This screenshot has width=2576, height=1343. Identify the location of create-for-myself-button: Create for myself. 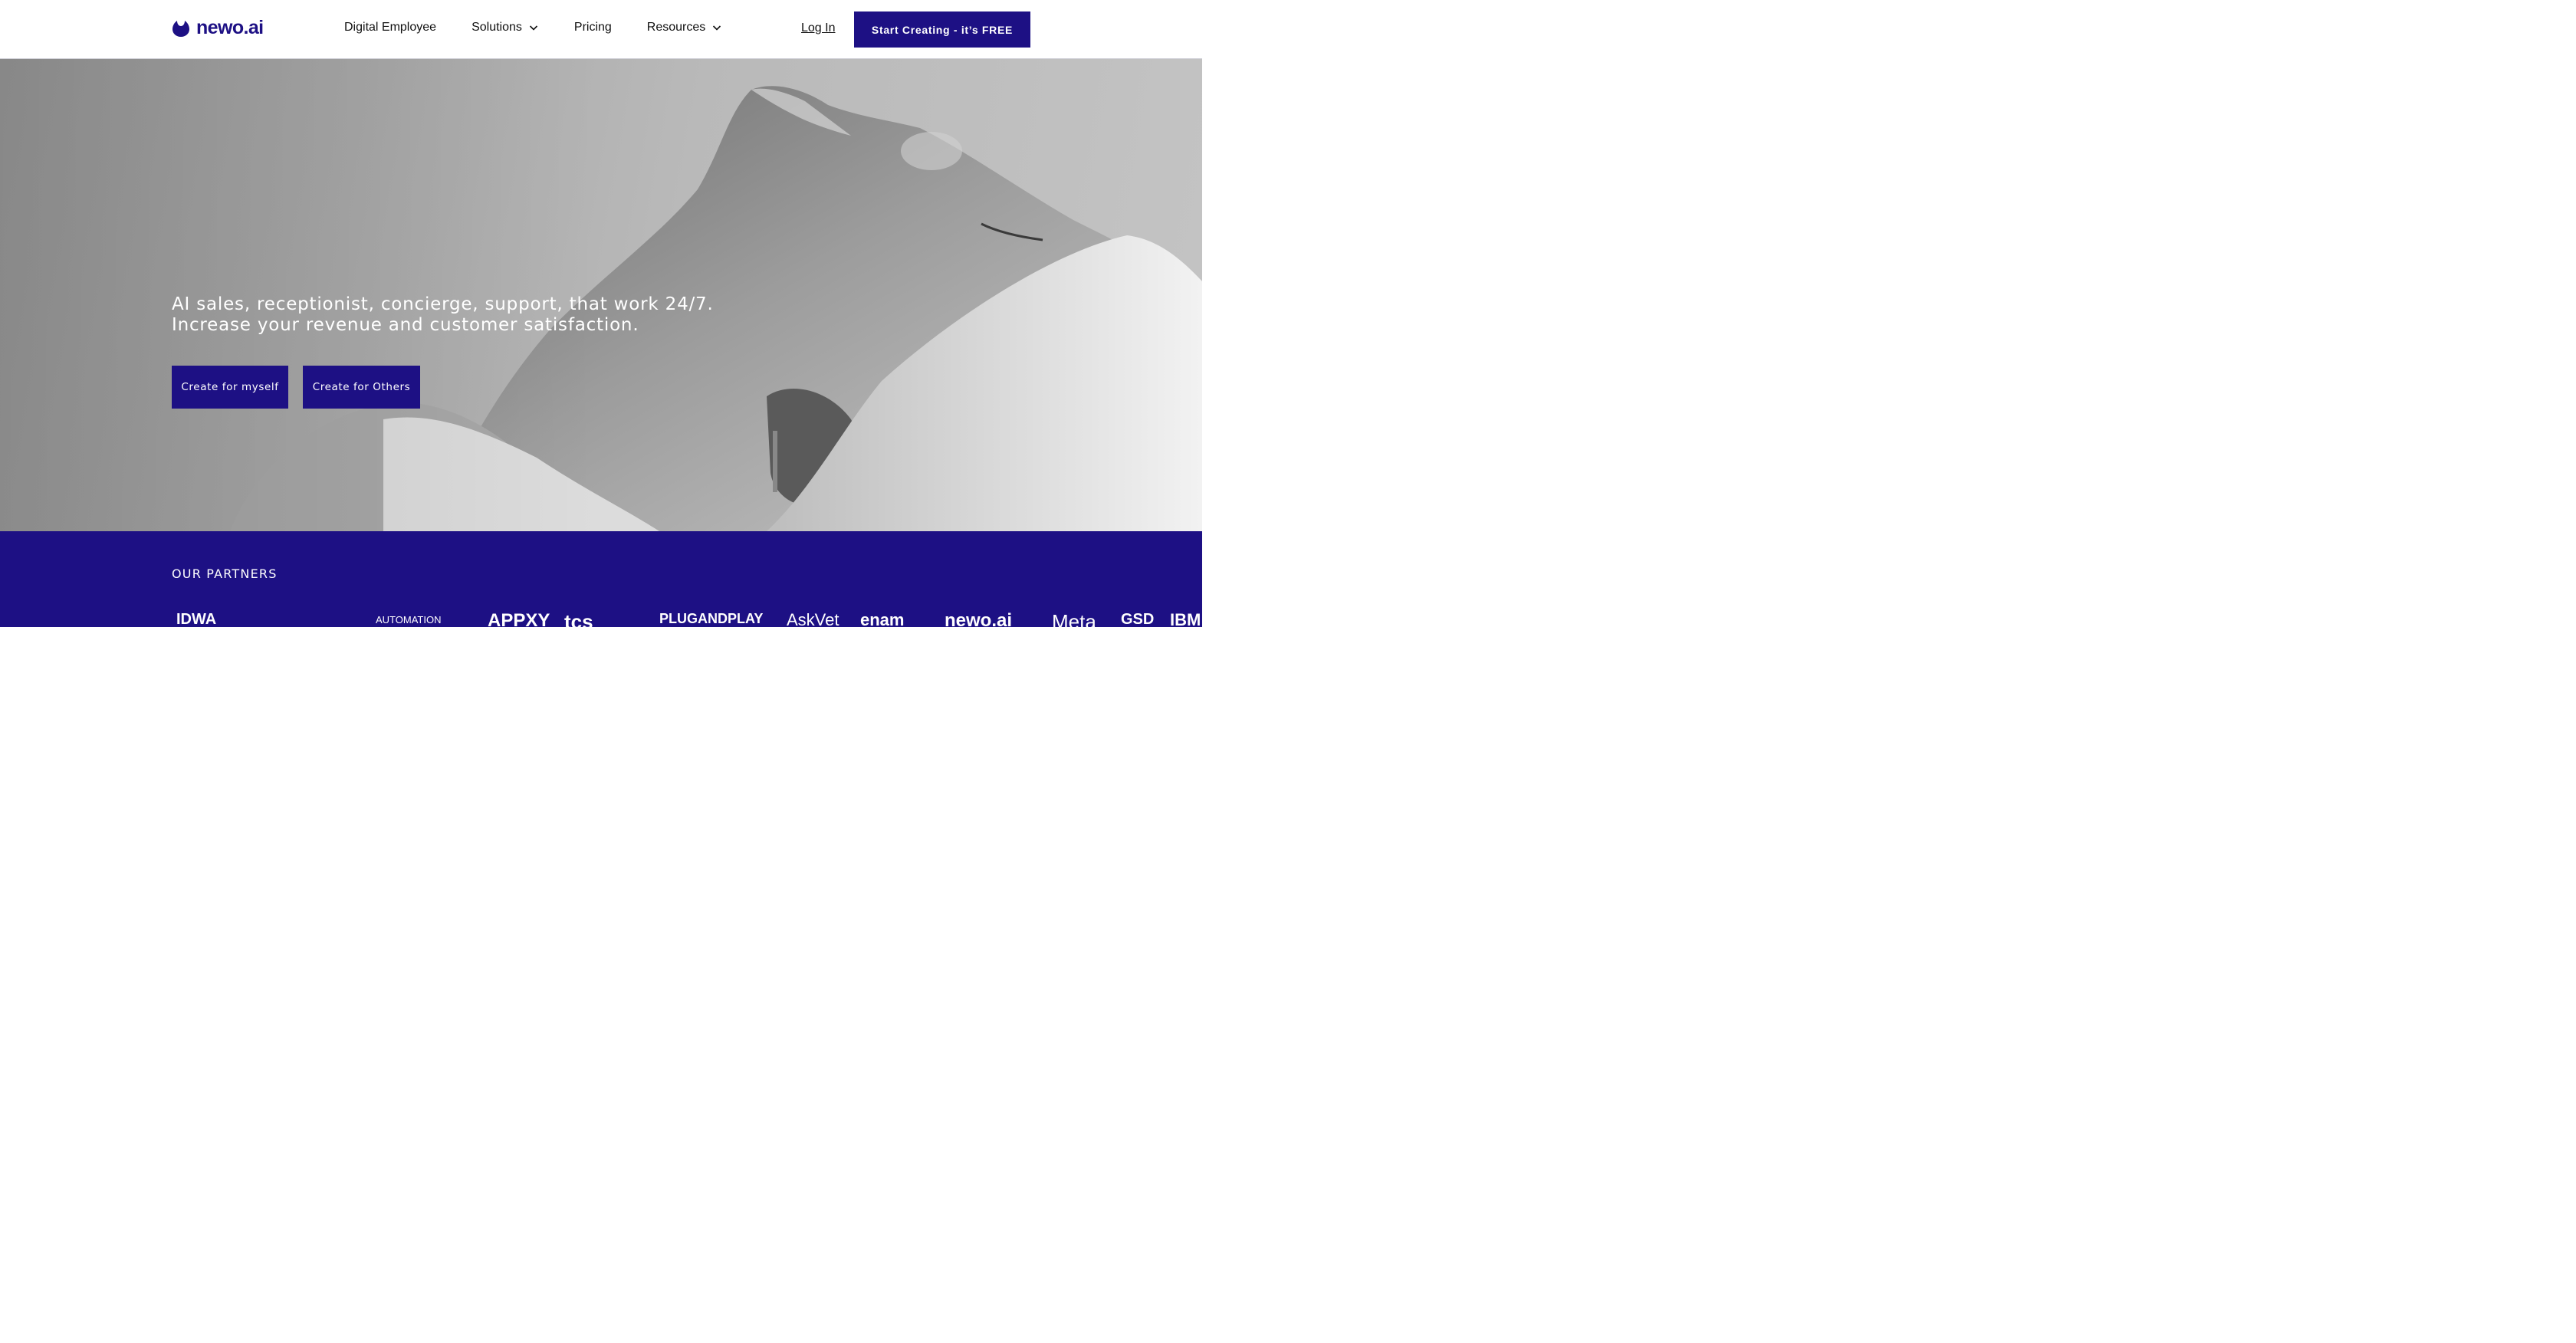
(230, 388).